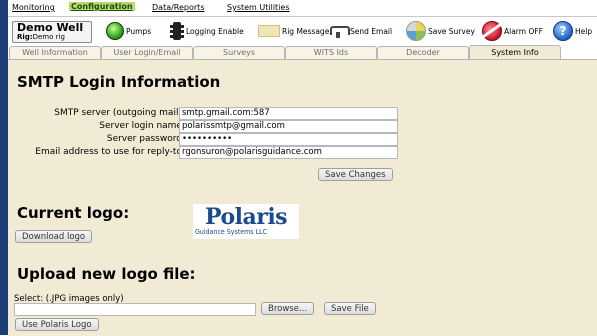 The image size is (597, 336). What do you see at coordinates (178, 7) in the screenshot?
I see `menu-data-reports: Data/Reports` at bounding box center [178, 7].